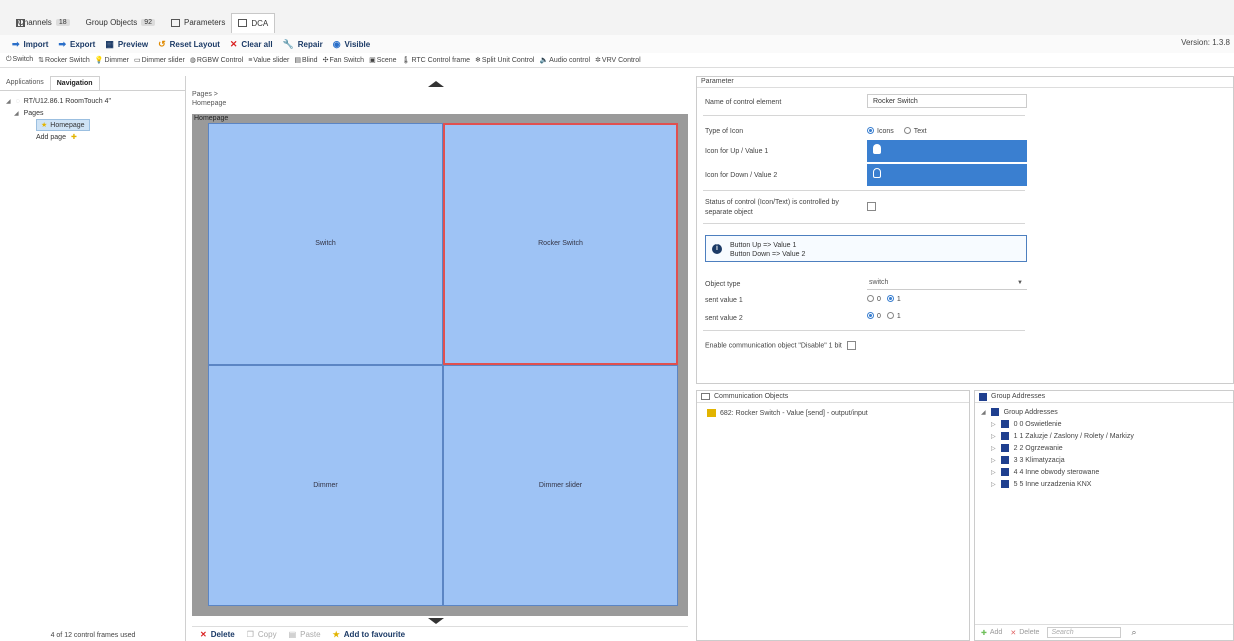 The width and height of the screenshot is (1234, 641). What do you see at coordinates (92, 101) in the screenshot?
I see `tree-device: ◢ ◌ RT/U12.86.1 RoomTouch 4"` at bounding box center [92, 101].